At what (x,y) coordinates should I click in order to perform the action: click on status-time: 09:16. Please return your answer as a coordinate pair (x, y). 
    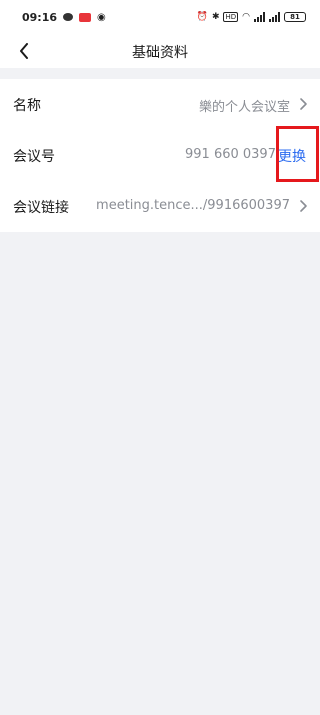
    Looking at the image, I should click on (40, 17).